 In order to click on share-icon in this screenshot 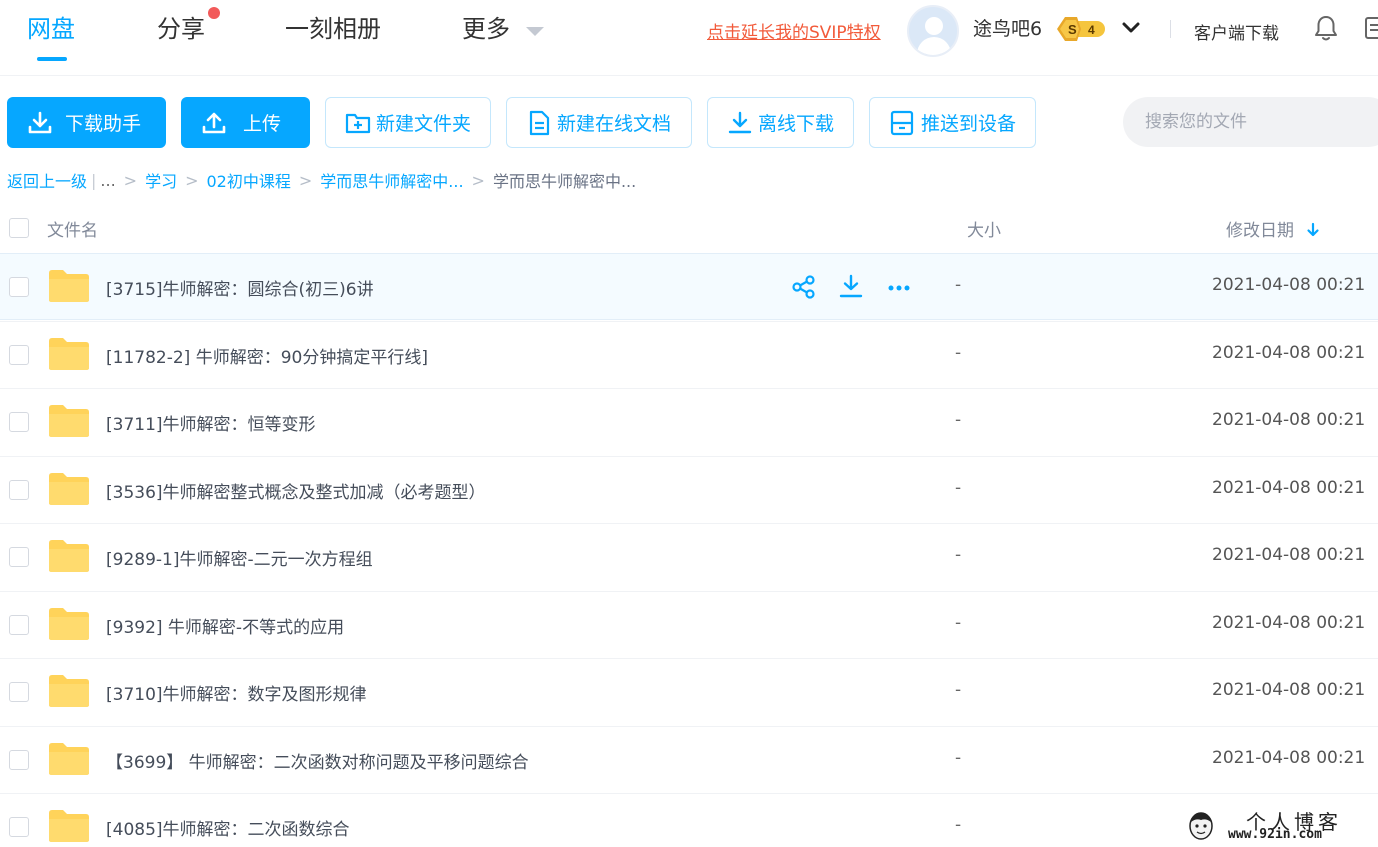, I will do `click(804, 287)`.